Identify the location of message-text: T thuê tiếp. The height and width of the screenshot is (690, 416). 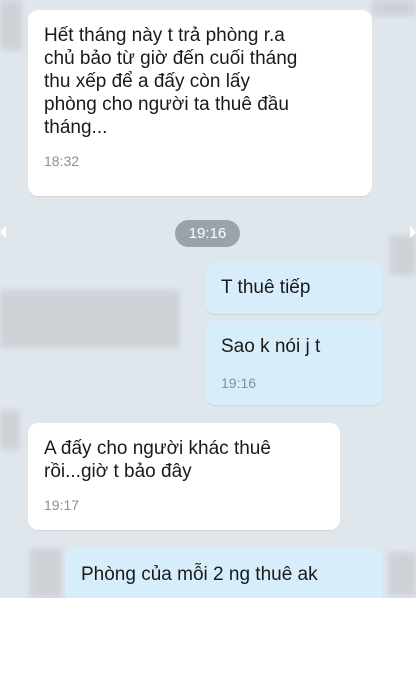
(266, 287).